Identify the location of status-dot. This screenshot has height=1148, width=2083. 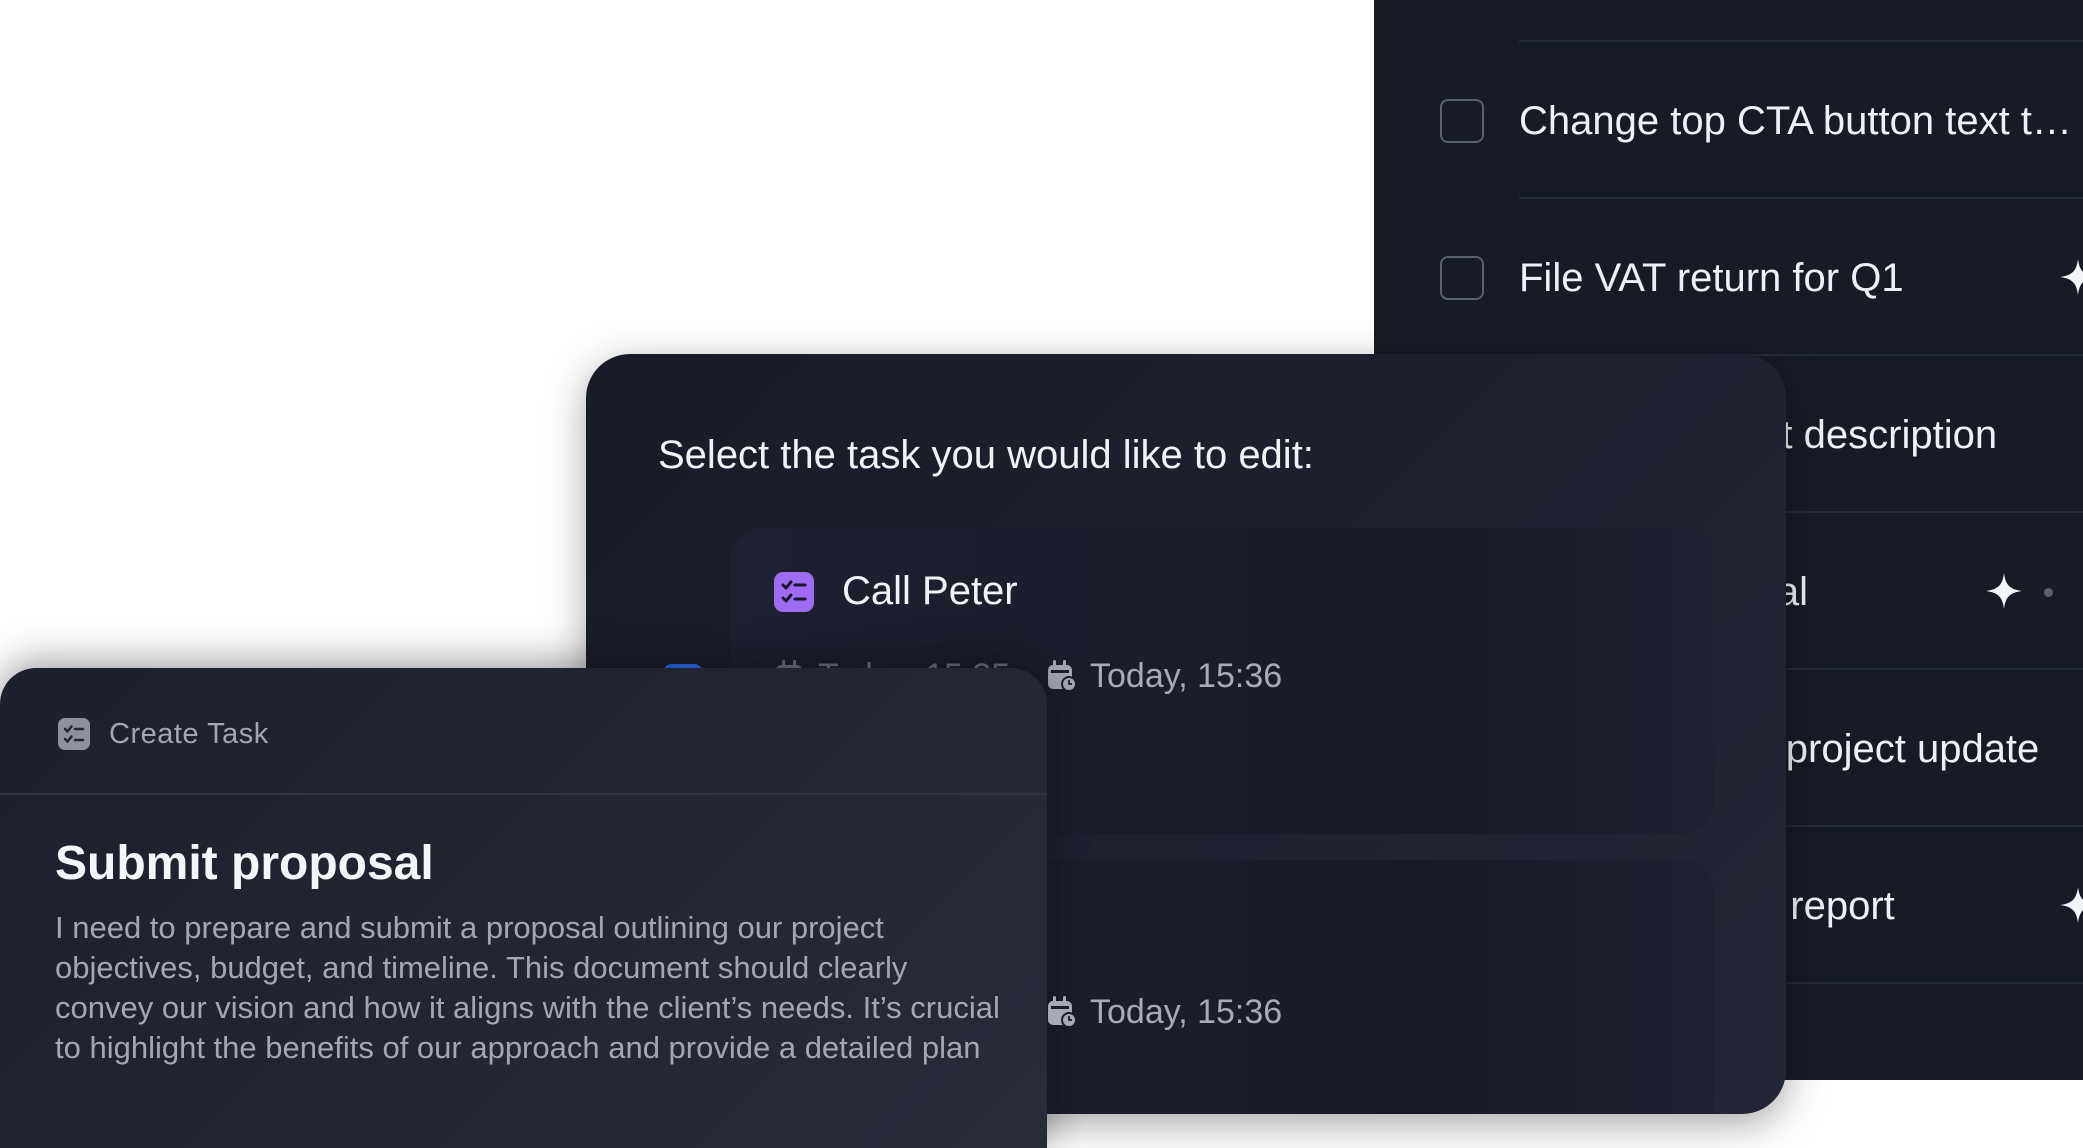
(2048, 592).